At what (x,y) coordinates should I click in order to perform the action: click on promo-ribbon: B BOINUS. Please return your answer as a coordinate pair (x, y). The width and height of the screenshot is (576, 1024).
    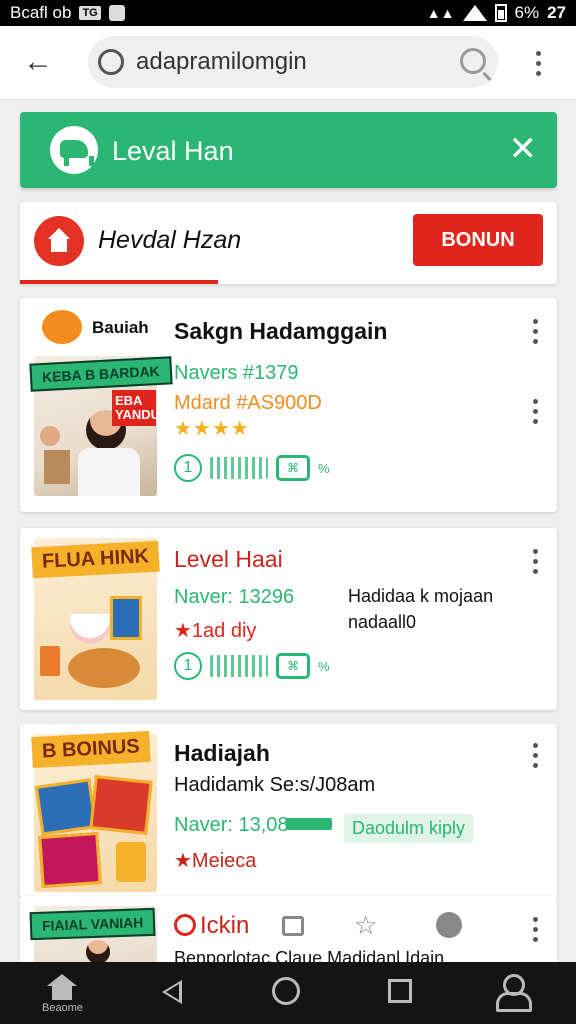
    Looking at the image, I should click on (91, 749).